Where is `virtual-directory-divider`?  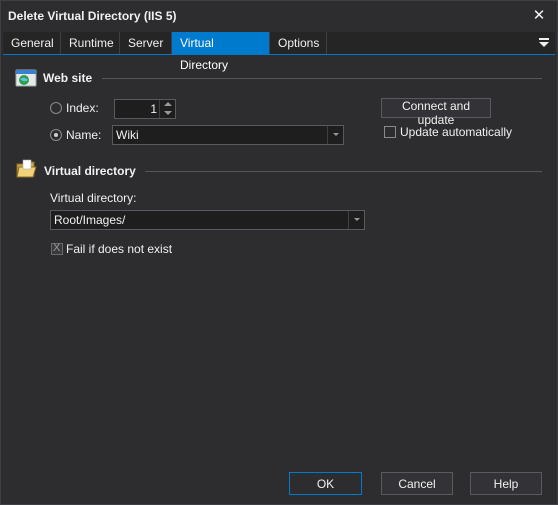 virtual-directory-divider is located at coordinates (343, 171).